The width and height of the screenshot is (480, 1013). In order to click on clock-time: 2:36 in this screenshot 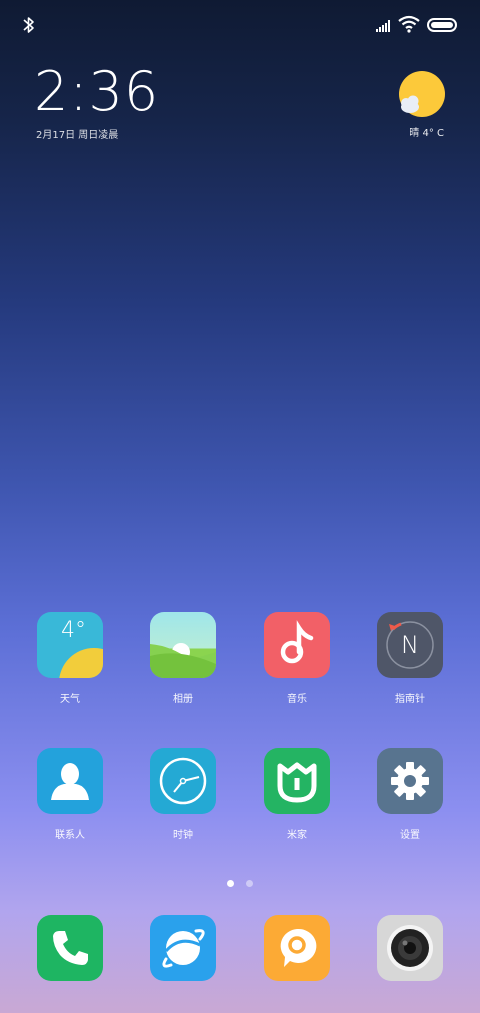, I will do `click(96, 92)`.